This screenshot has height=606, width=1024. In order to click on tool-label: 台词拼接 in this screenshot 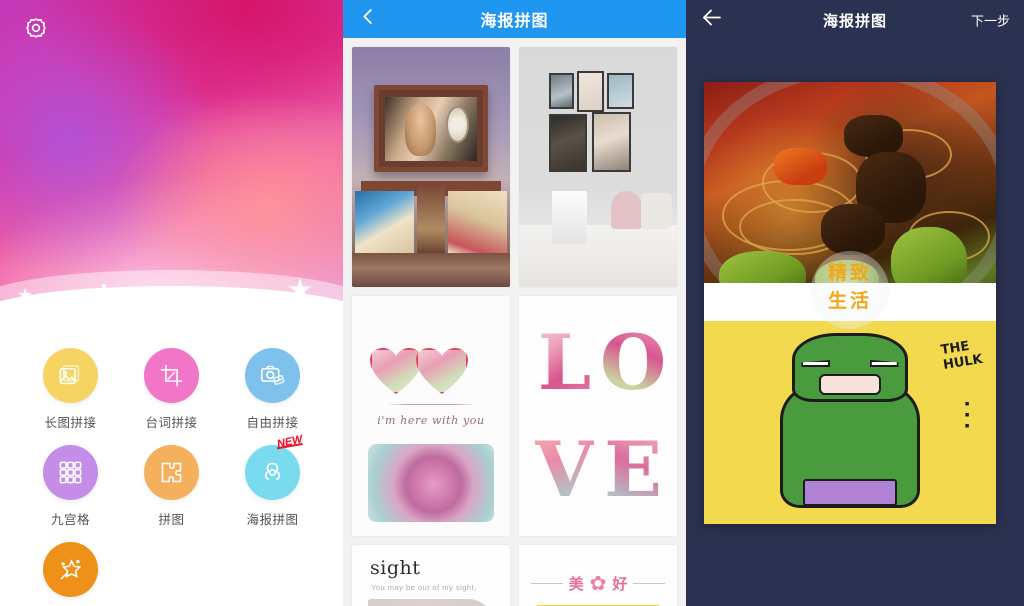, I will do `click(171, 422)`.